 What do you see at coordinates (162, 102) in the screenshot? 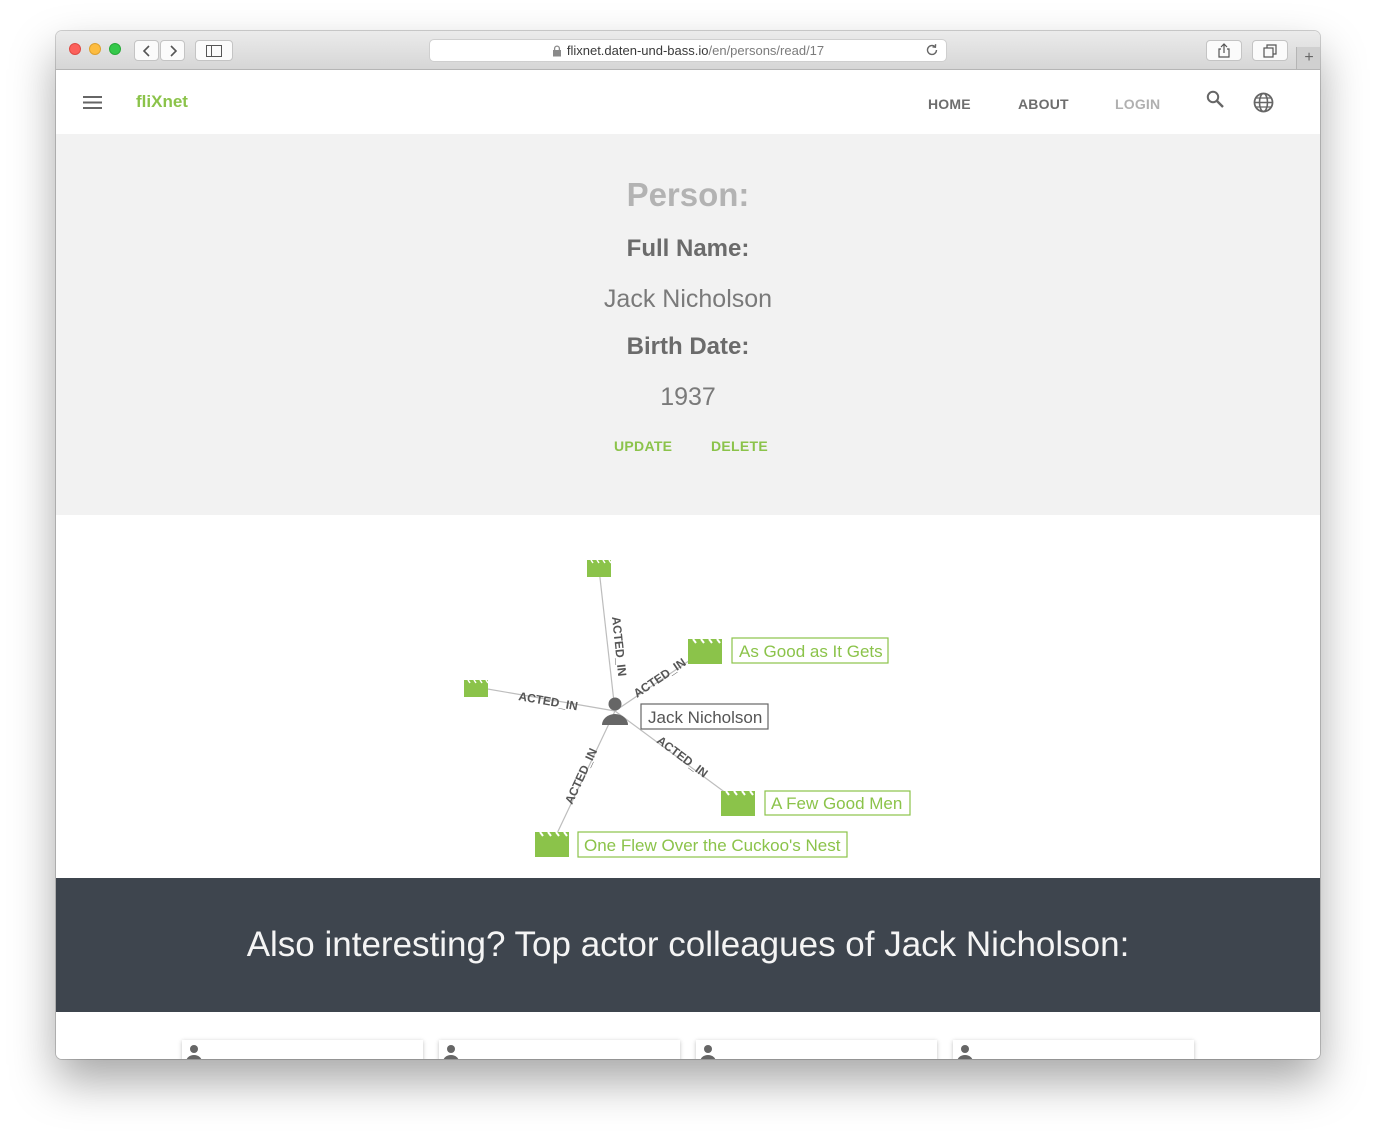
I see `brand-logo: fliXnet` at bounding box center [162, 102].